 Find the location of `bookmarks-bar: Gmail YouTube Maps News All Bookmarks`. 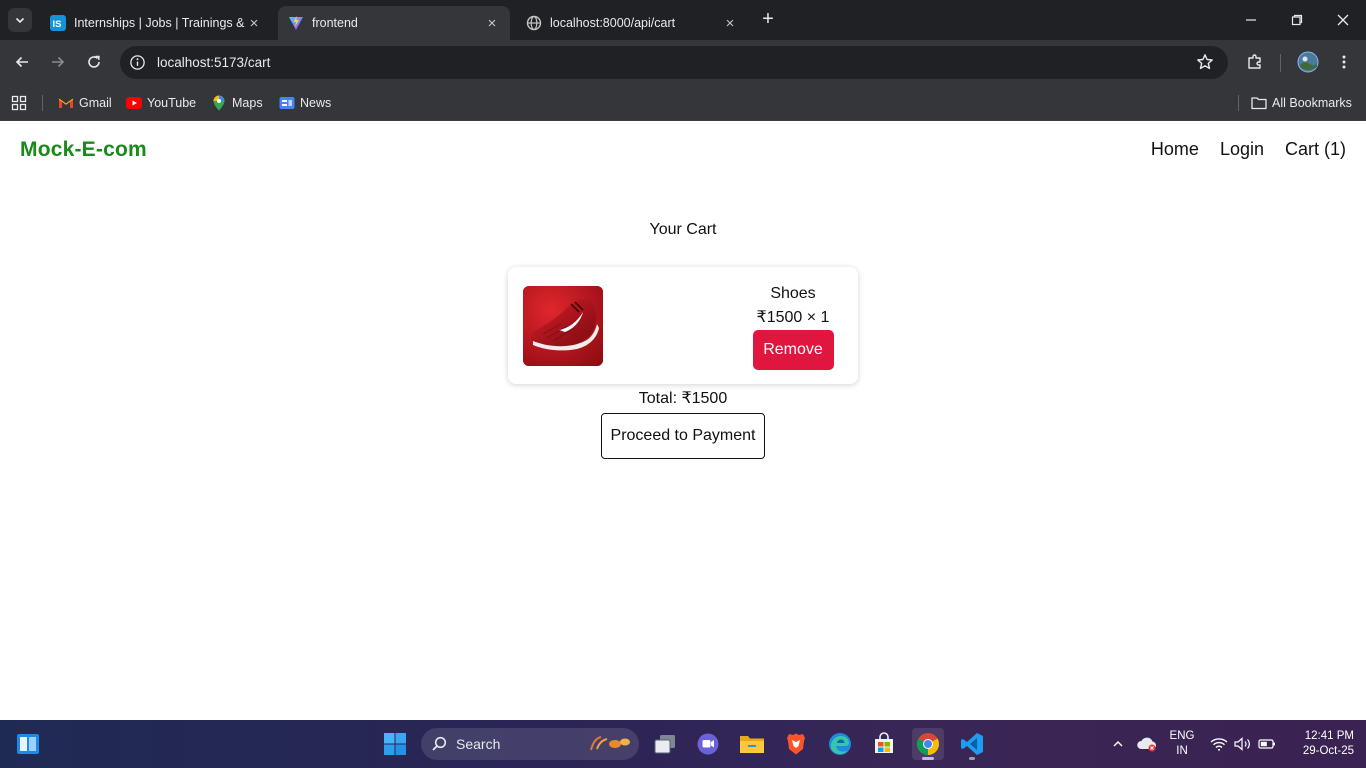

bookmarks-bar: Gmail YouTube Maps News All Bookmarks is located at coordinates (683, 103).